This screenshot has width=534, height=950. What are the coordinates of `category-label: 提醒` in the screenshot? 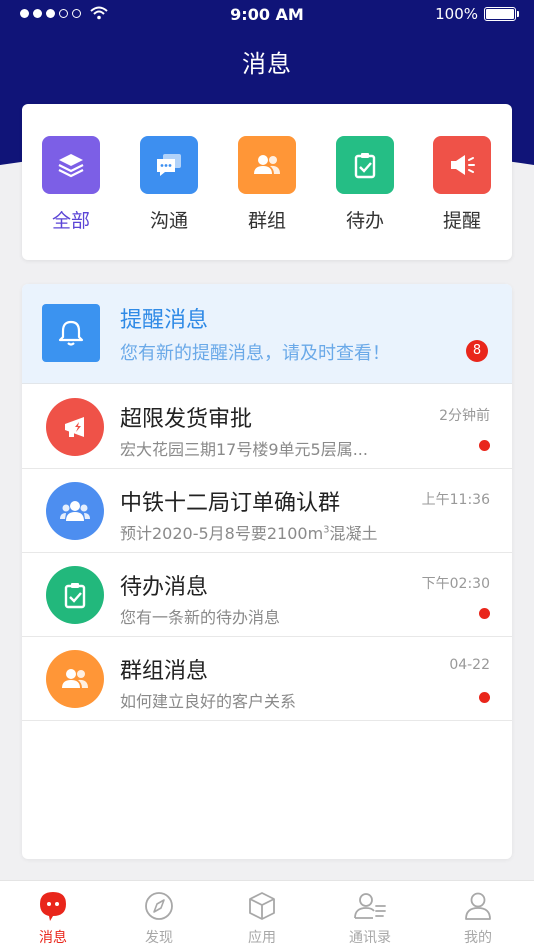 It's located at (461, 221).